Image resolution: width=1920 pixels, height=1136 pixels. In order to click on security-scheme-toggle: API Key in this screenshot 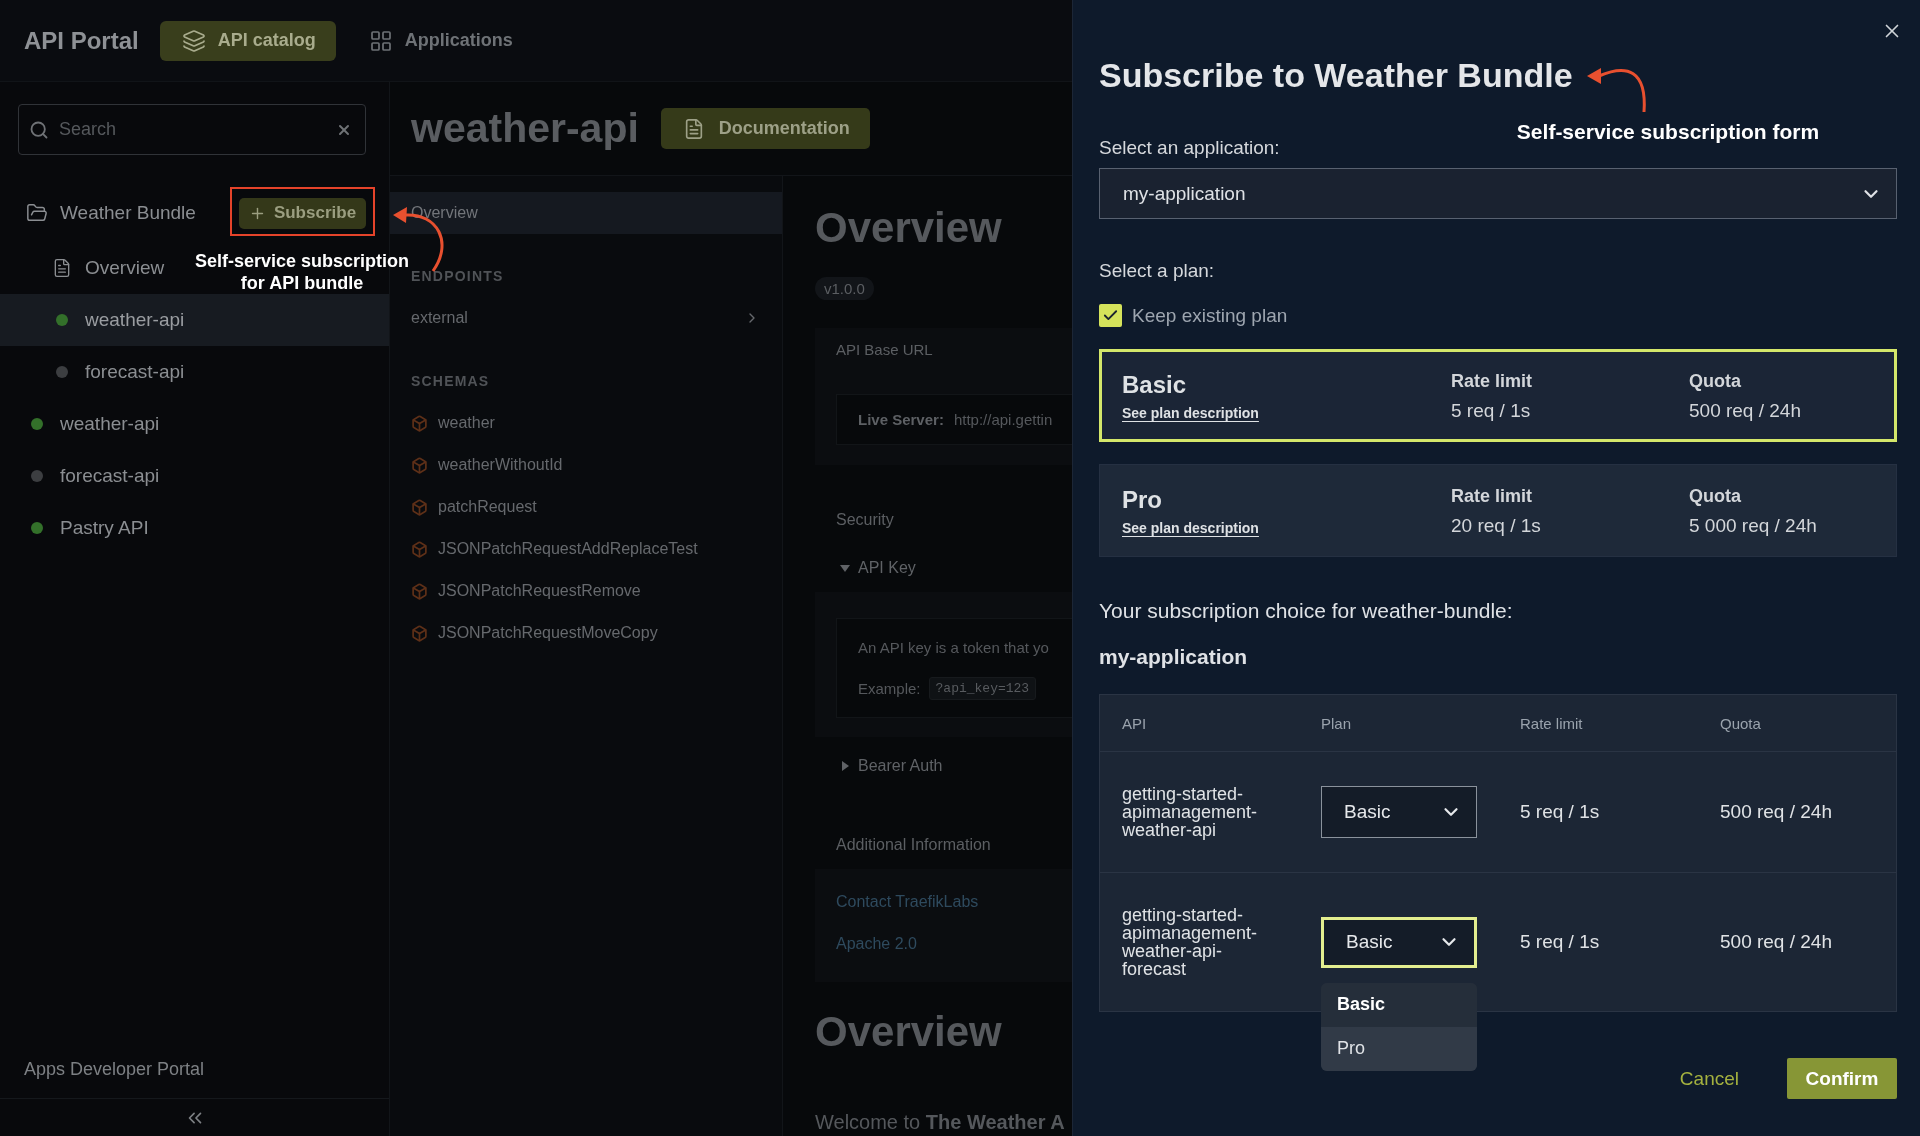, I will do `click(865, 568)`.